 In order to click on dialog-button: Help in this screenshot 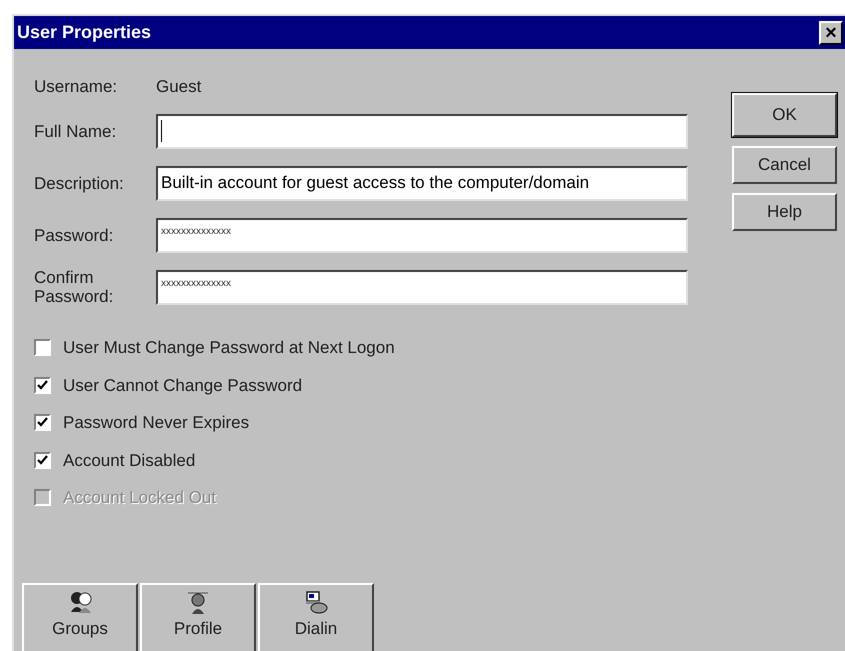, I will do `click(784, 212)`.